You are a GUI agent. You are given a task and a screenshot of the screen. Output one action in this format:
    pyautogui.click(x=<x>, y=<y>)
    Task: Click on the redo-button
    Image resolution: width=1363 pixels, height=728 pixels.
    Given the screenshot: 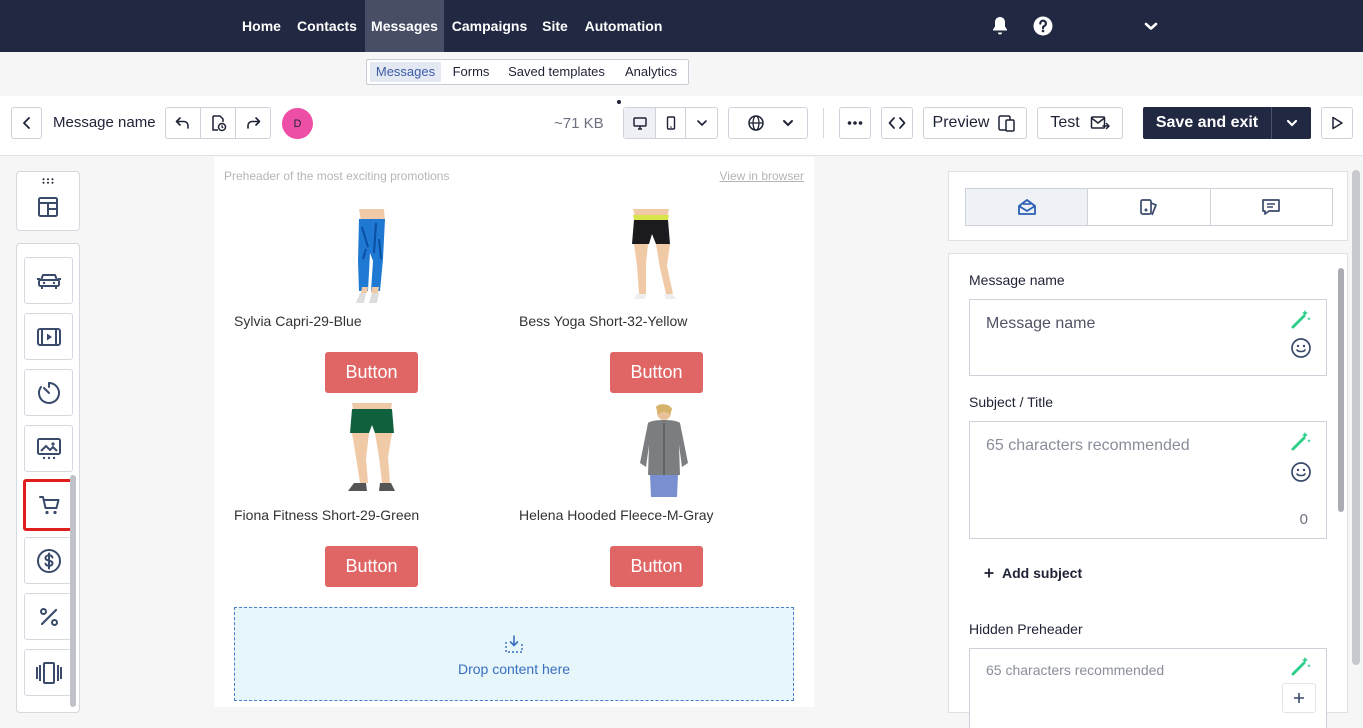 What is the action you would take?
    pyautogui.click(x=253, y=123)
    